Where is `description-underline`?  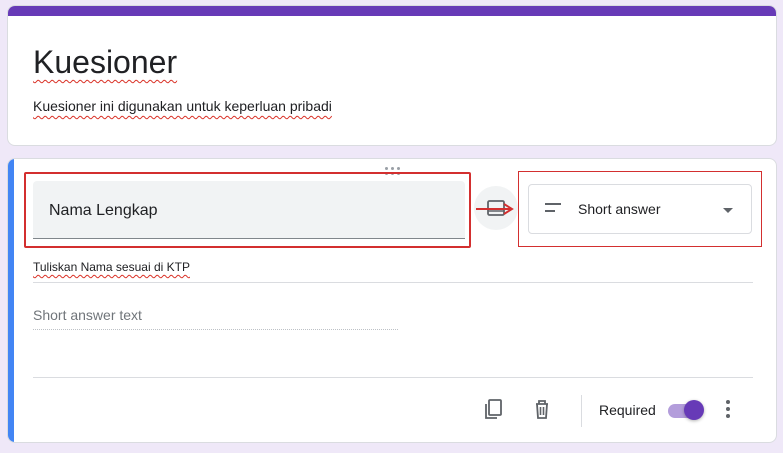 description-underline is located at coordinates (393, 282).